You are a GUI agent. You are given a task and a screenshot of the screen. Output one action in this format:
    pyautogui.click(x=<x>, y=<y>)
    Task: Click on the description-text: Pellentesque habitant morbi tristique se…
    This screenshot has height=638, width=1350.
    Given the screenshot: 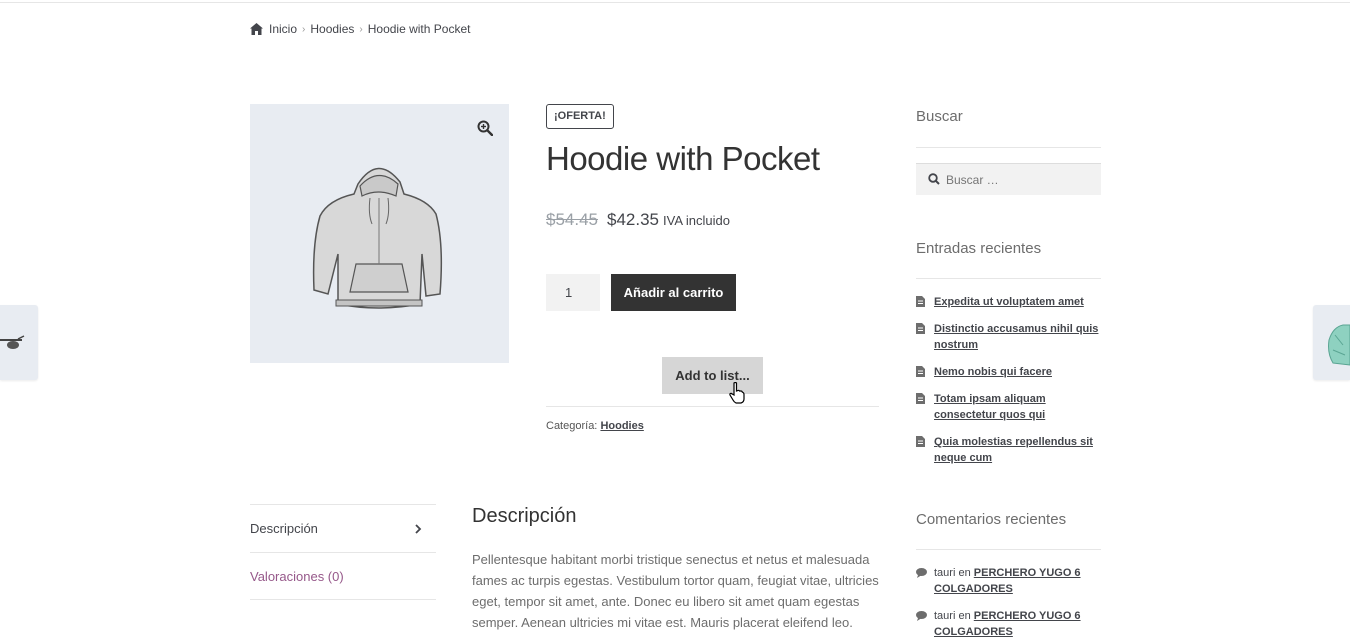 What is the action you would take?
    pyautogui.click(x=675, y=591)
    